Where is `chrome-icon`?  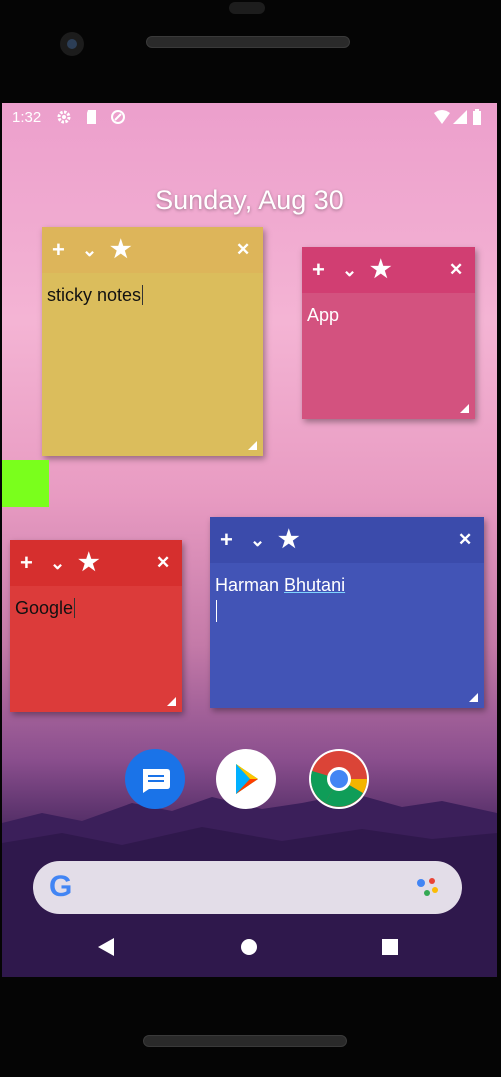 chrome-icon is located at coordinates (339, 779).